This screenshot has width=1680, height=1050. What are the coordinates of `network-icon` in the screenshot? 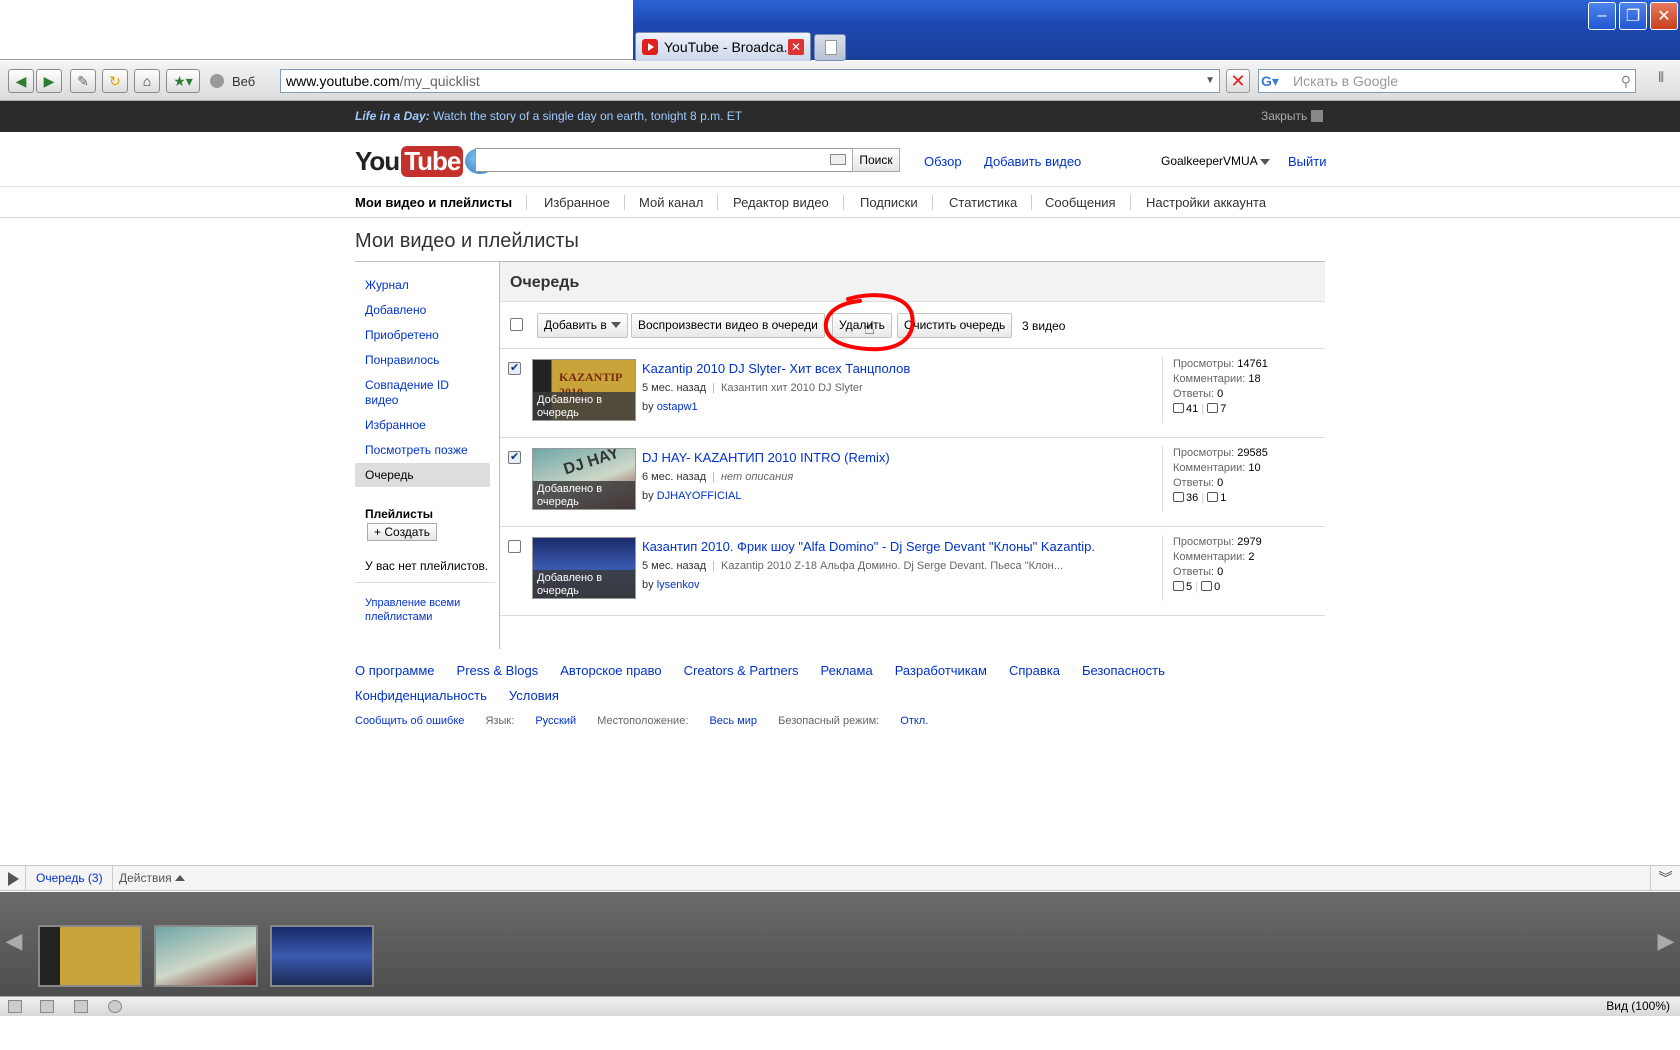 It's located at (81, 1006).